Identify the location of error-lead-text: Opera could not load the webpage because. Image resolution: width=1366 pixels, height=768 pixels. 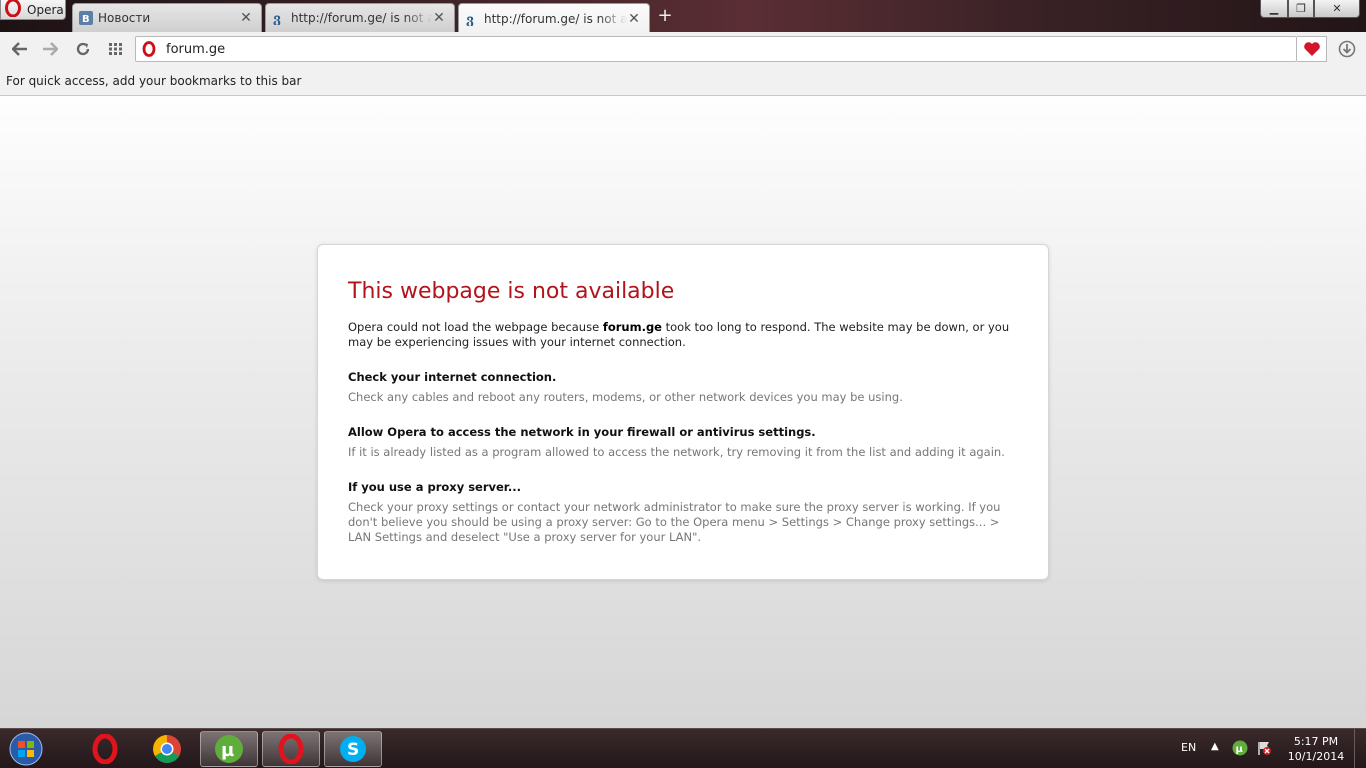
(475, 327).